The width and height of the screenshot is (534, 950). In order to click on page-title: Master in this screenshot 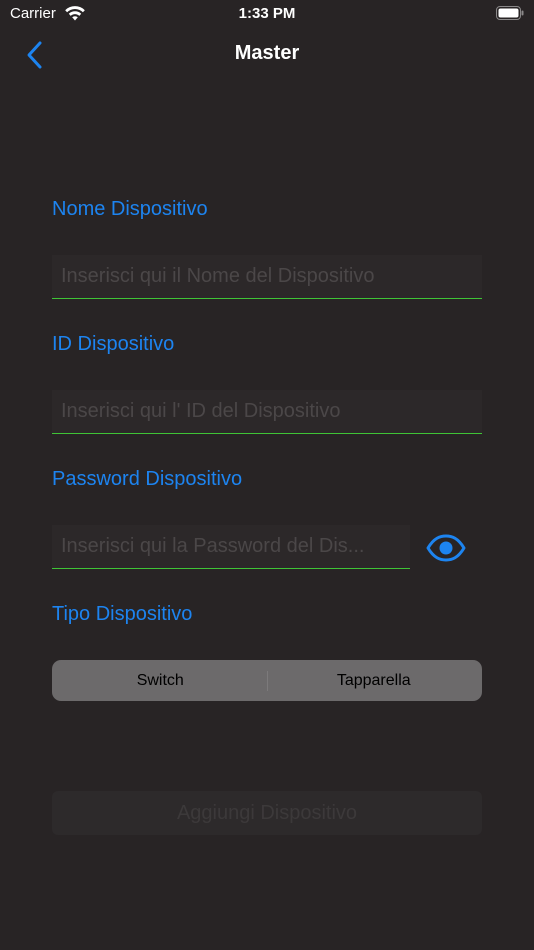, I will do `click(267, 53)`.